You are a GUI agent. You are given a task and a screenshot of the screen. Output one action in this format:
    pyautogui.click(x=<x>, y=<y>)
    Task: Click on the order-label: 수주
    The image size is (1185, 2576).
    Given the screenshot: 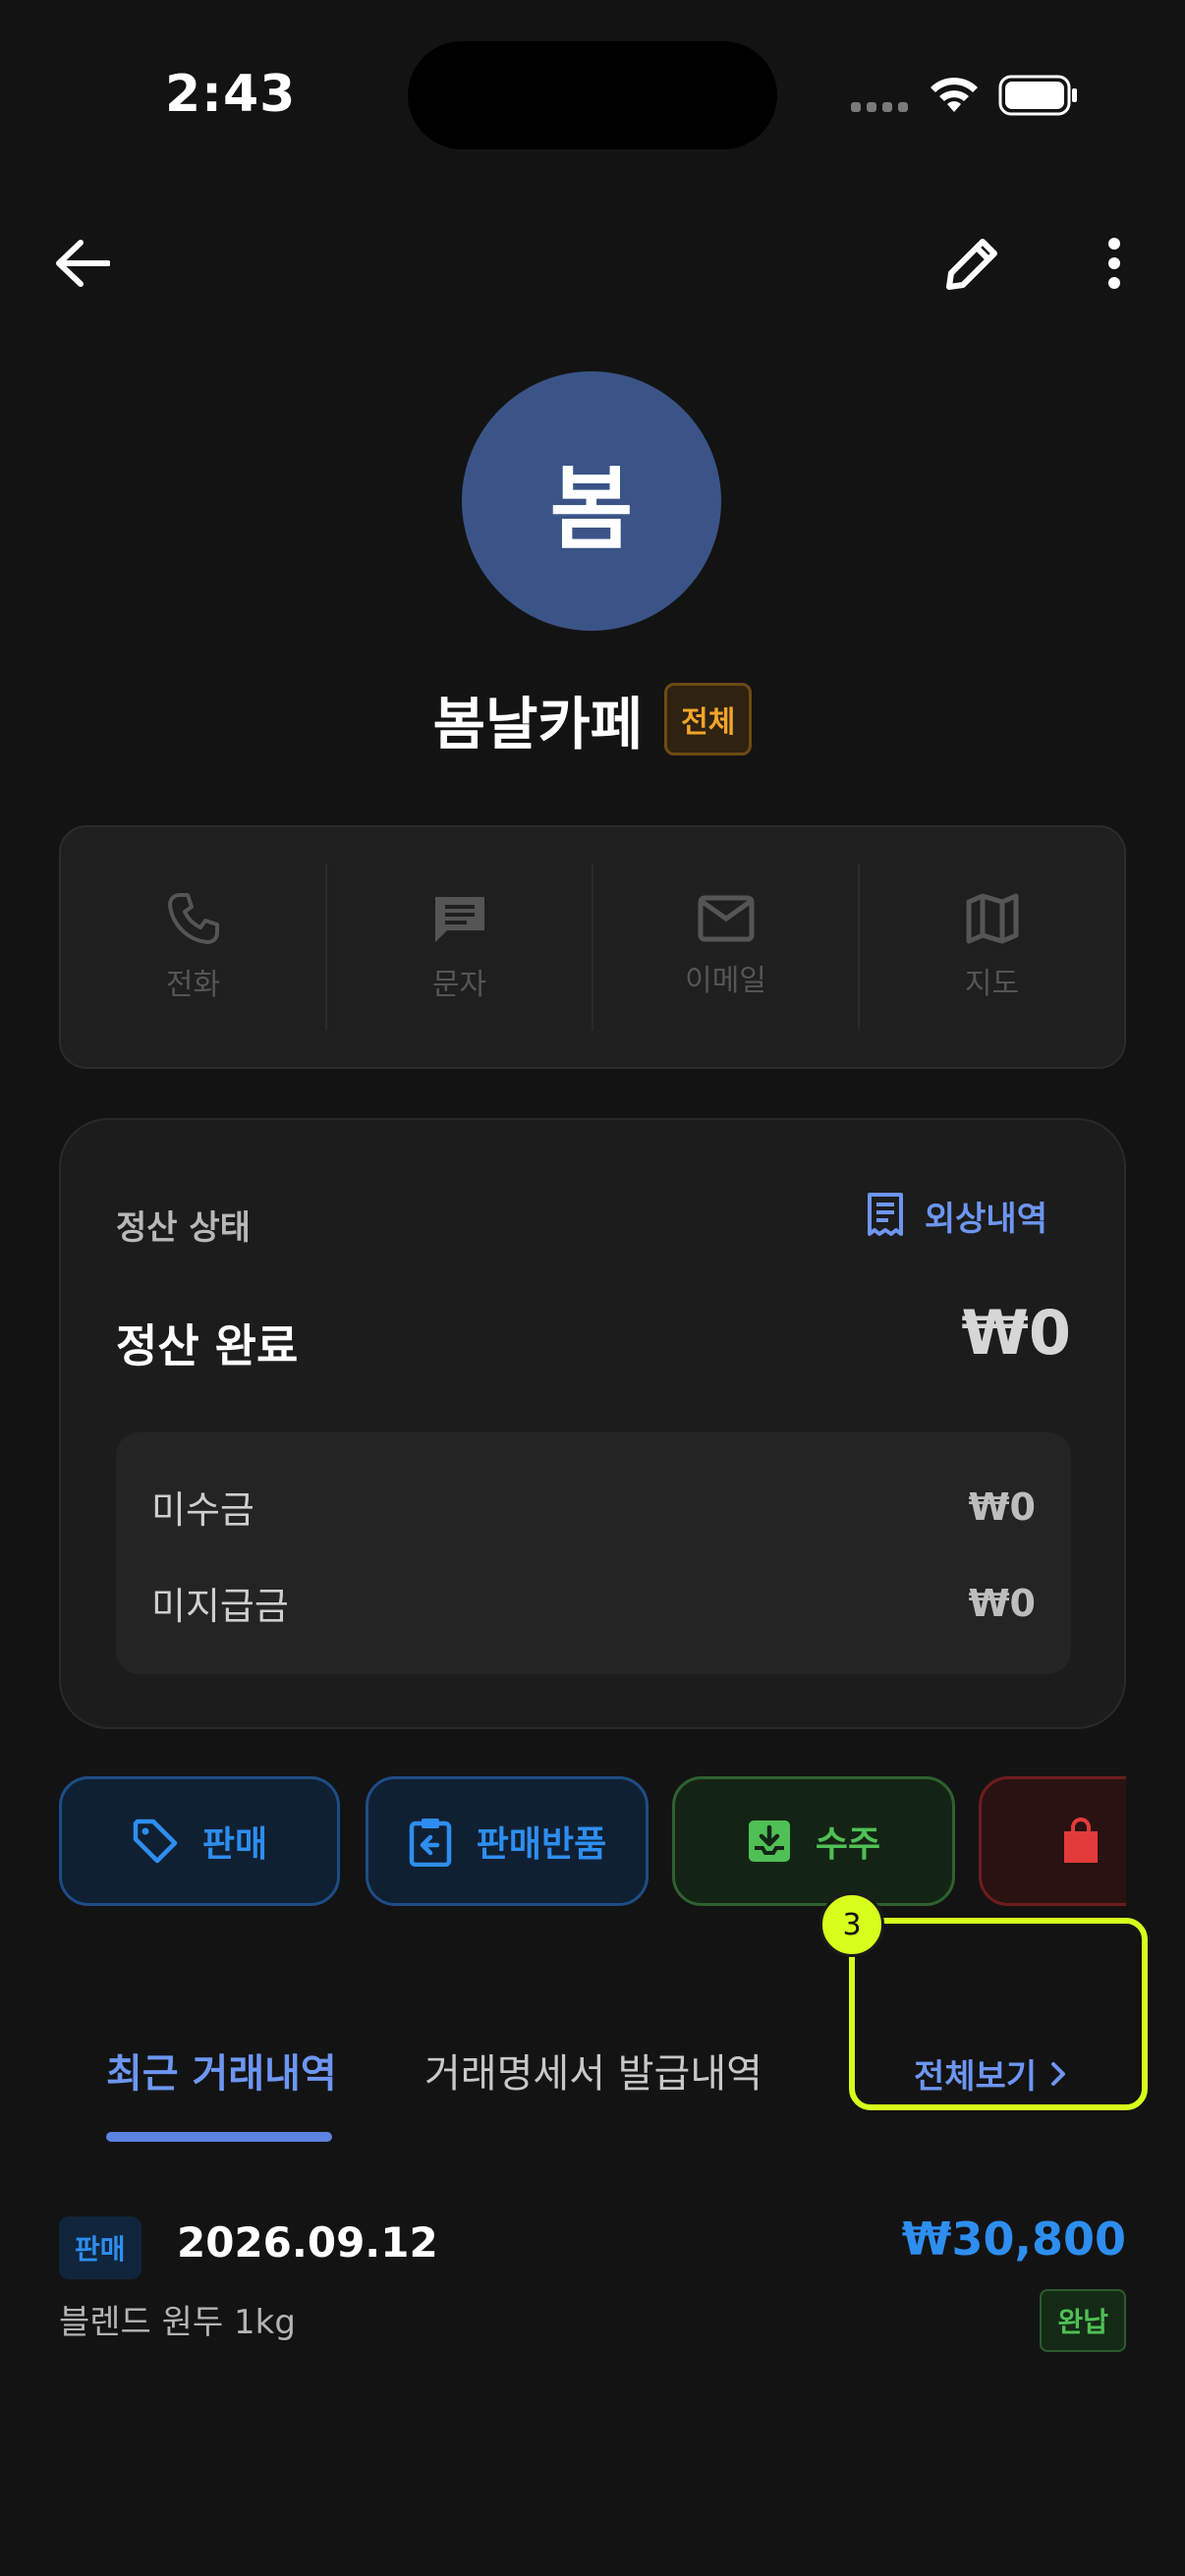 What is the action you would take?
    pyautogui.click(x=848, y=1844)
    